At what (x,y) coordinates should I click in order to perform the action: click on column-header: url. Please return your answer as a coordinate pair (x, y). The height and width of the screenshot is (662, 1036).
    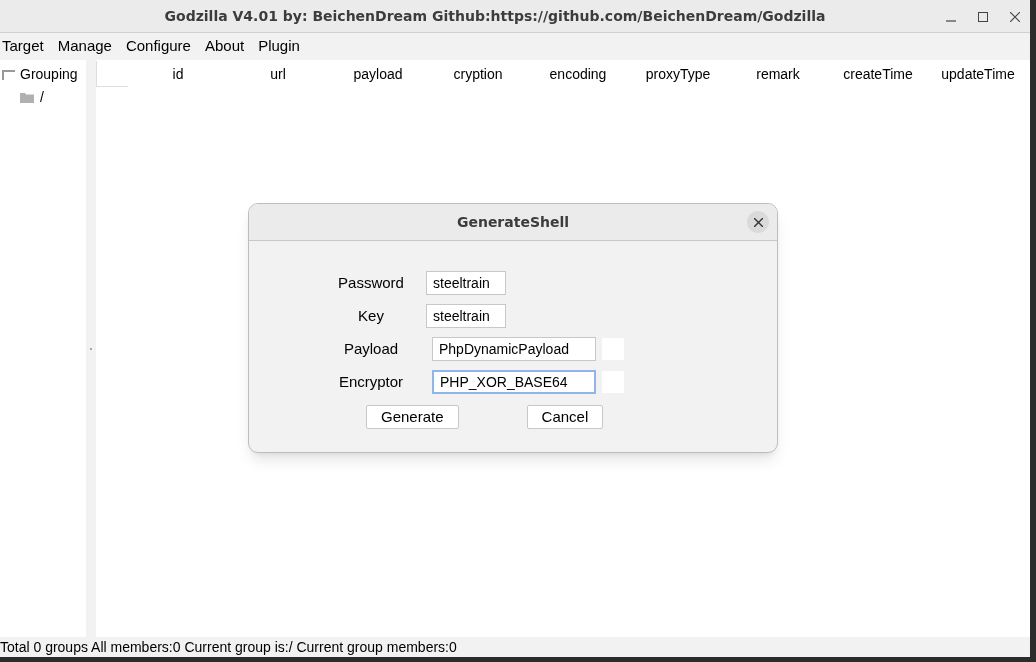
    Looking at the image, I should click on (278, 74).